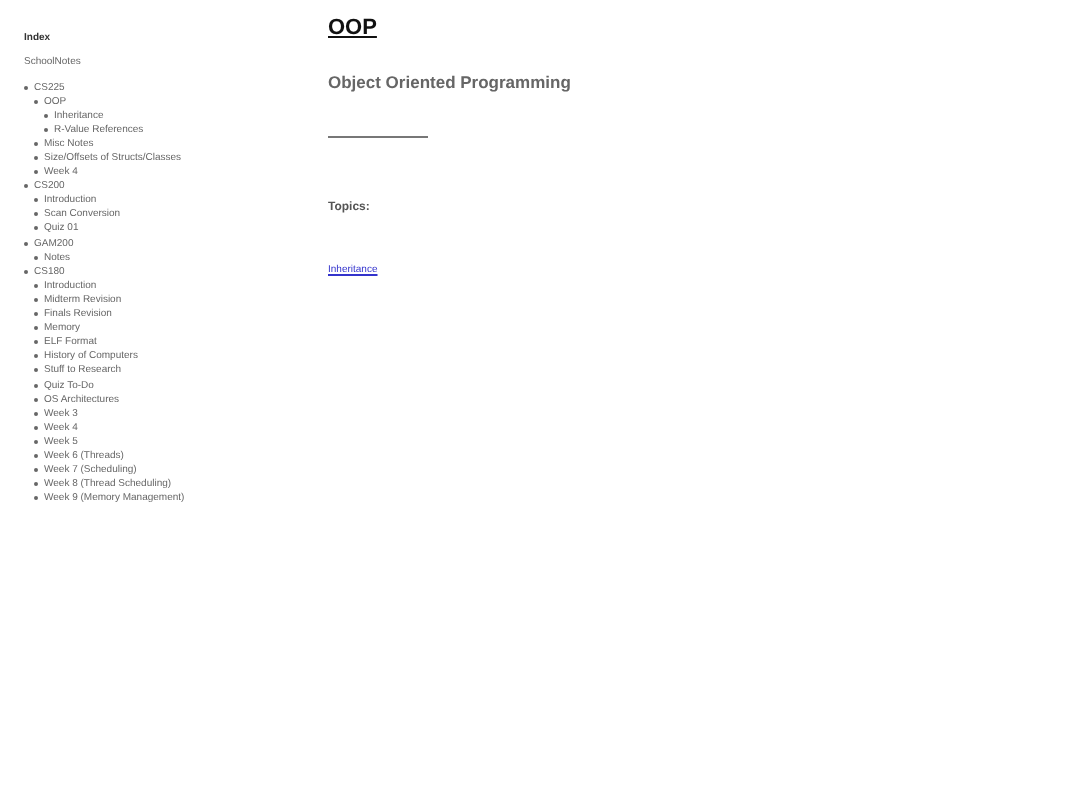 This screenshot has width=1080, height=810. I want to click on page-title: OOP, so click(352, 29).